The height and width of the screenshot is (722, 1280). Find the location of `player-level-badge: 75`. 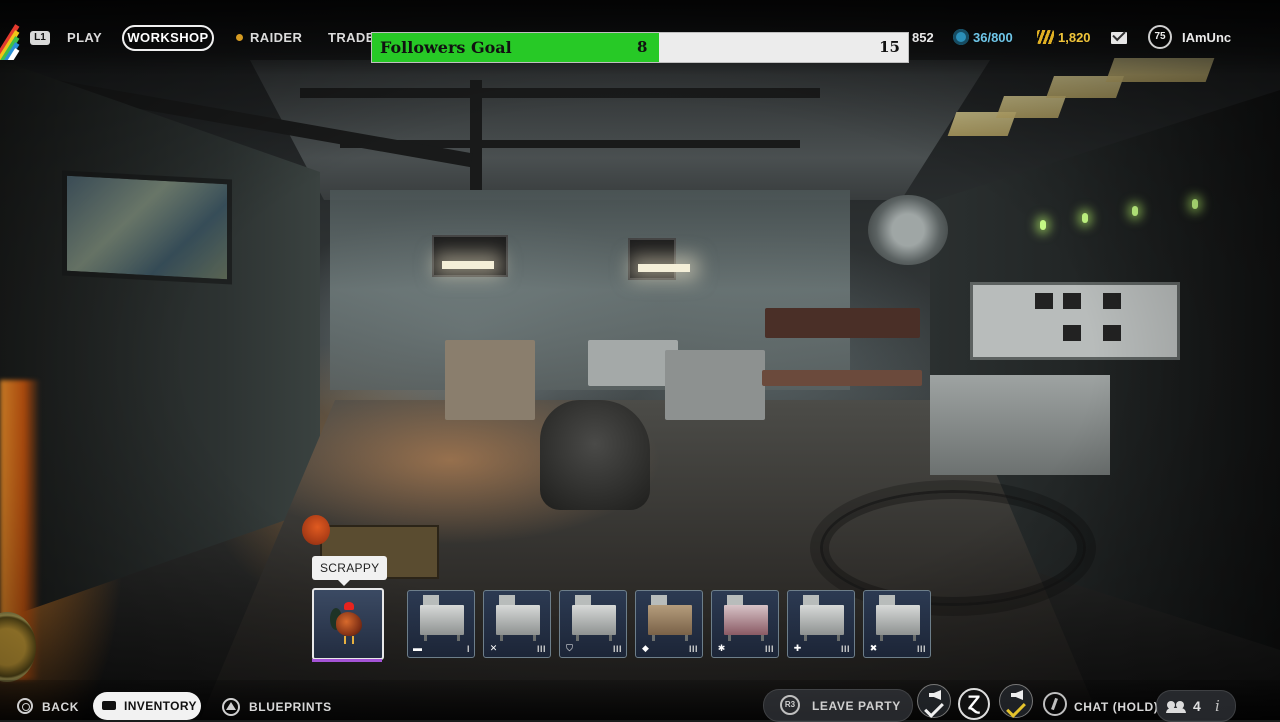

player-level-badge: 75 is located at coordinates (1160, 37).